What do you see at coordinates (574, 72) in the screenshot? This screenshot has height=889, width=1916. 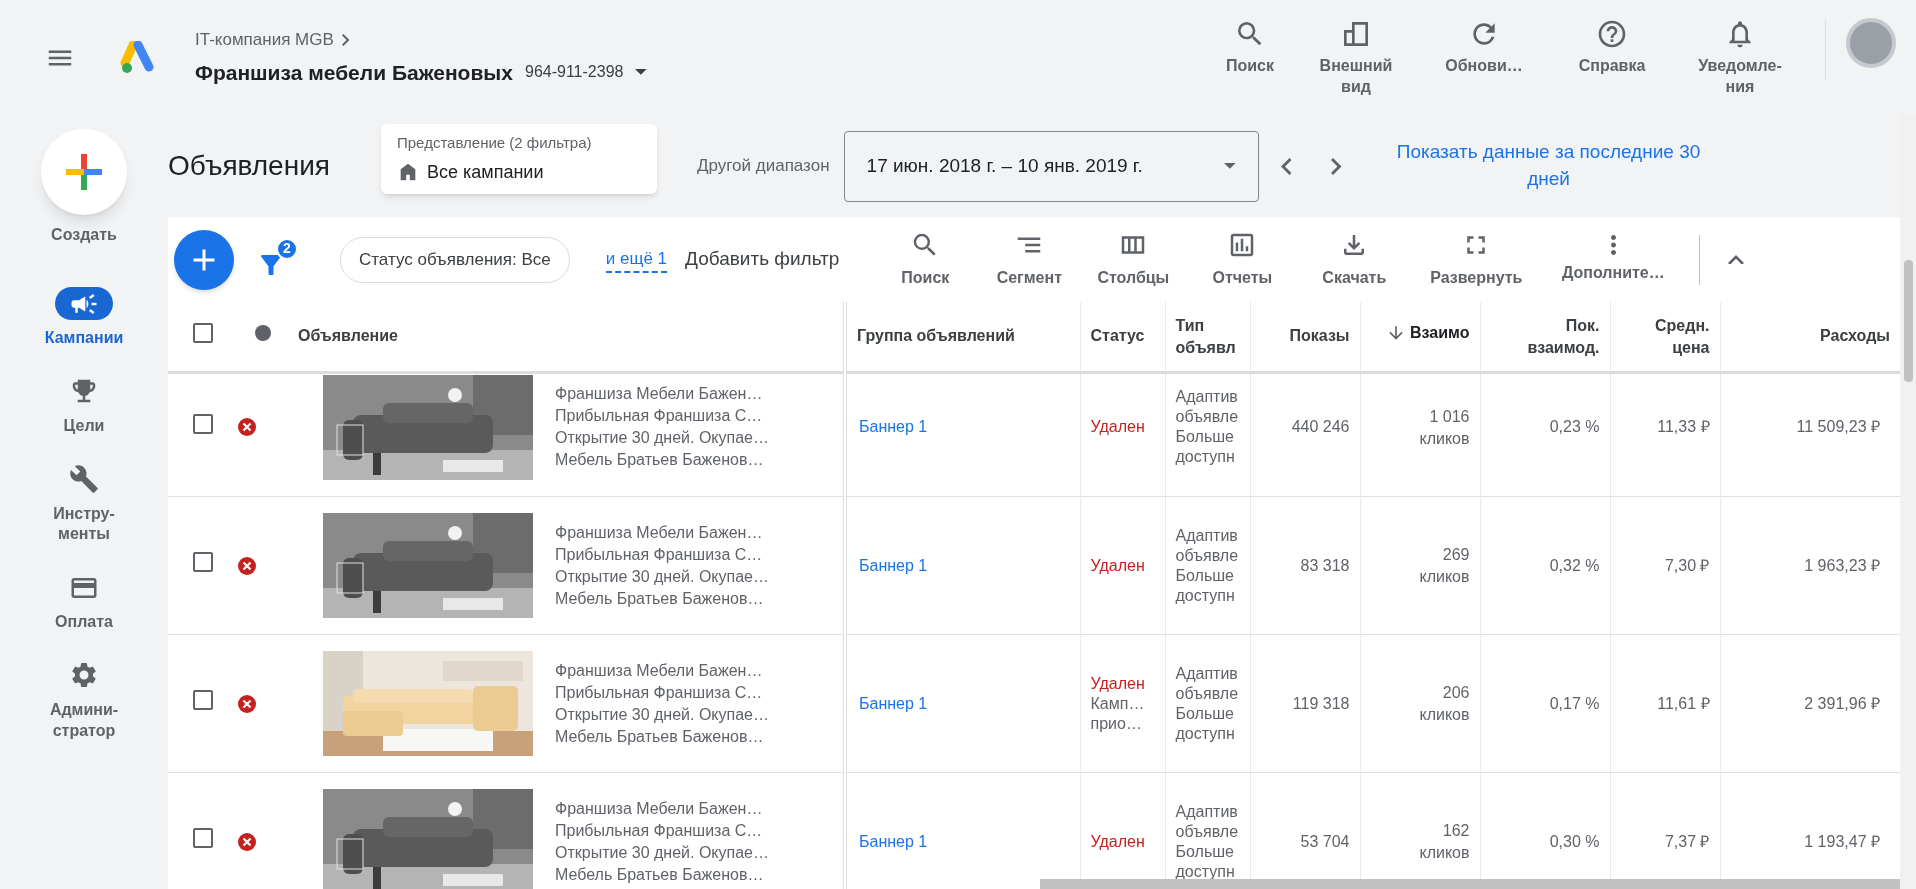 I see `account-id: 964-911-2398` at bounding box center [574, 72].